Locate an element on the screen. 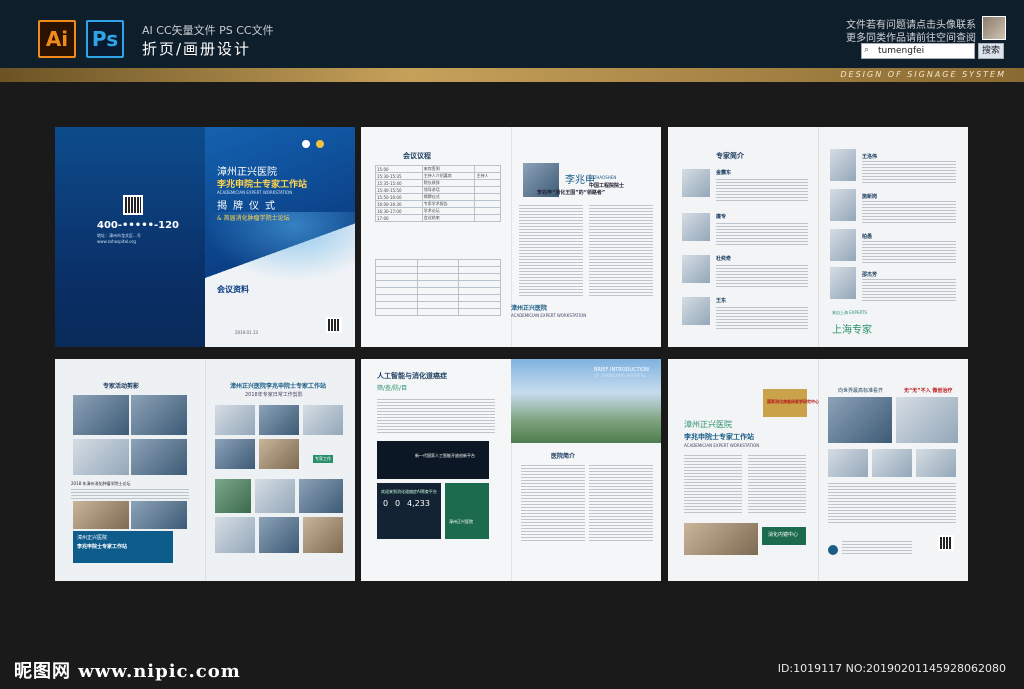  table-cell: 揭牌仪式 is located at coordinates (448, 197).